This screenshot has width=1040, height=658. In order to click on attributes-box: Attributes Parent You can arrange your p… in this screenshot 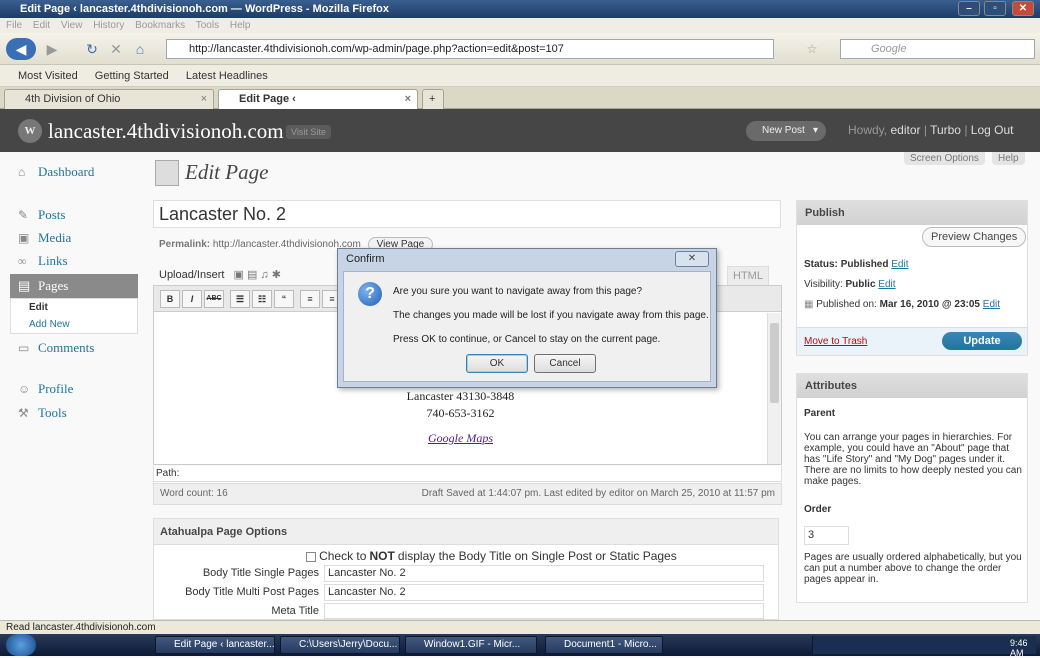, I will do `click(912, 488)`.